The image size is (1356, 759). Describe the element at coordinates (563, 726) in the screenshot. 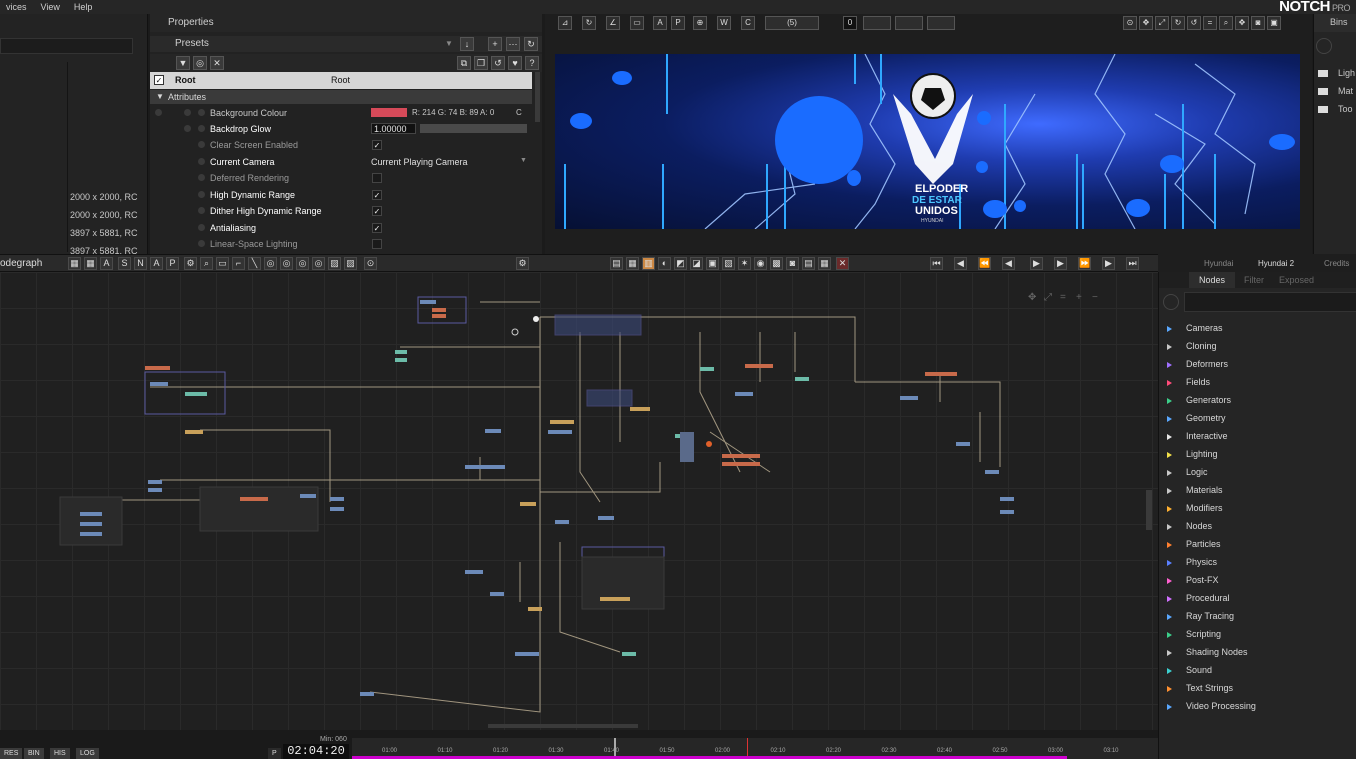

I see `graph-h-scrollbar` at that location.